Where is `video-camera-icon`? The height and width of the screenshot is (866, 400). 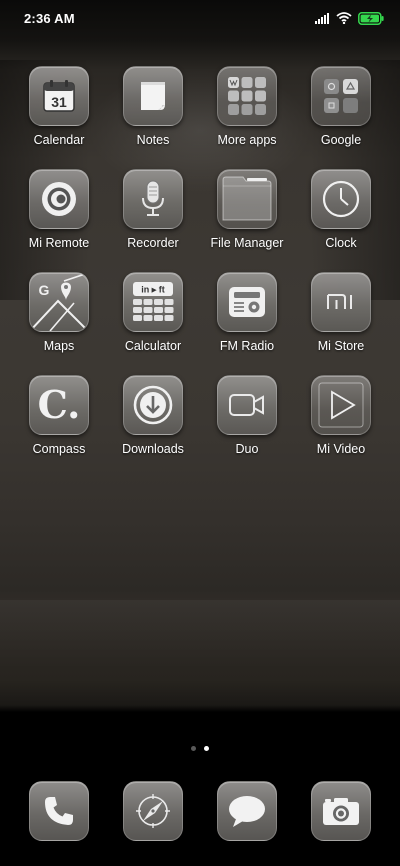 video-camera-icon is located at coordinates (247, 405).